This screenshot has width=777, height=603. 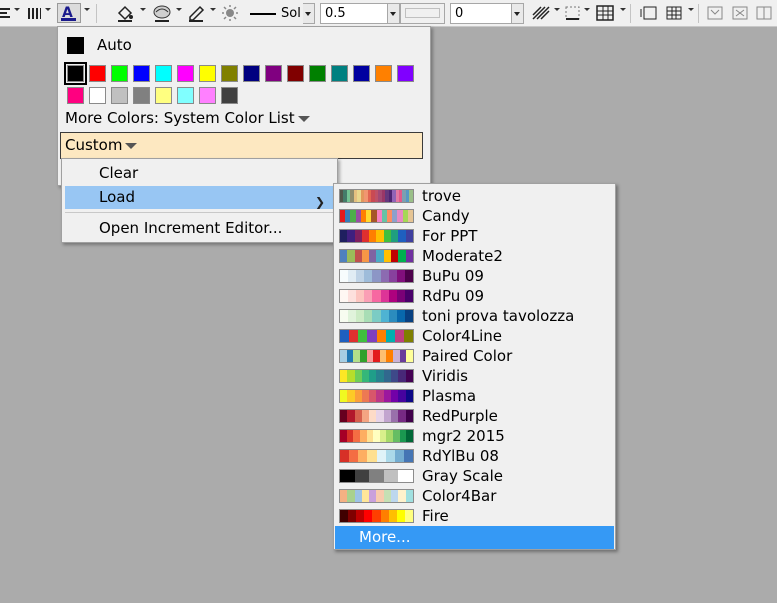 What do you see at coordinates (200, 212) in the screenshot?
I see `menu-separator` at bounding box center [200, 212].